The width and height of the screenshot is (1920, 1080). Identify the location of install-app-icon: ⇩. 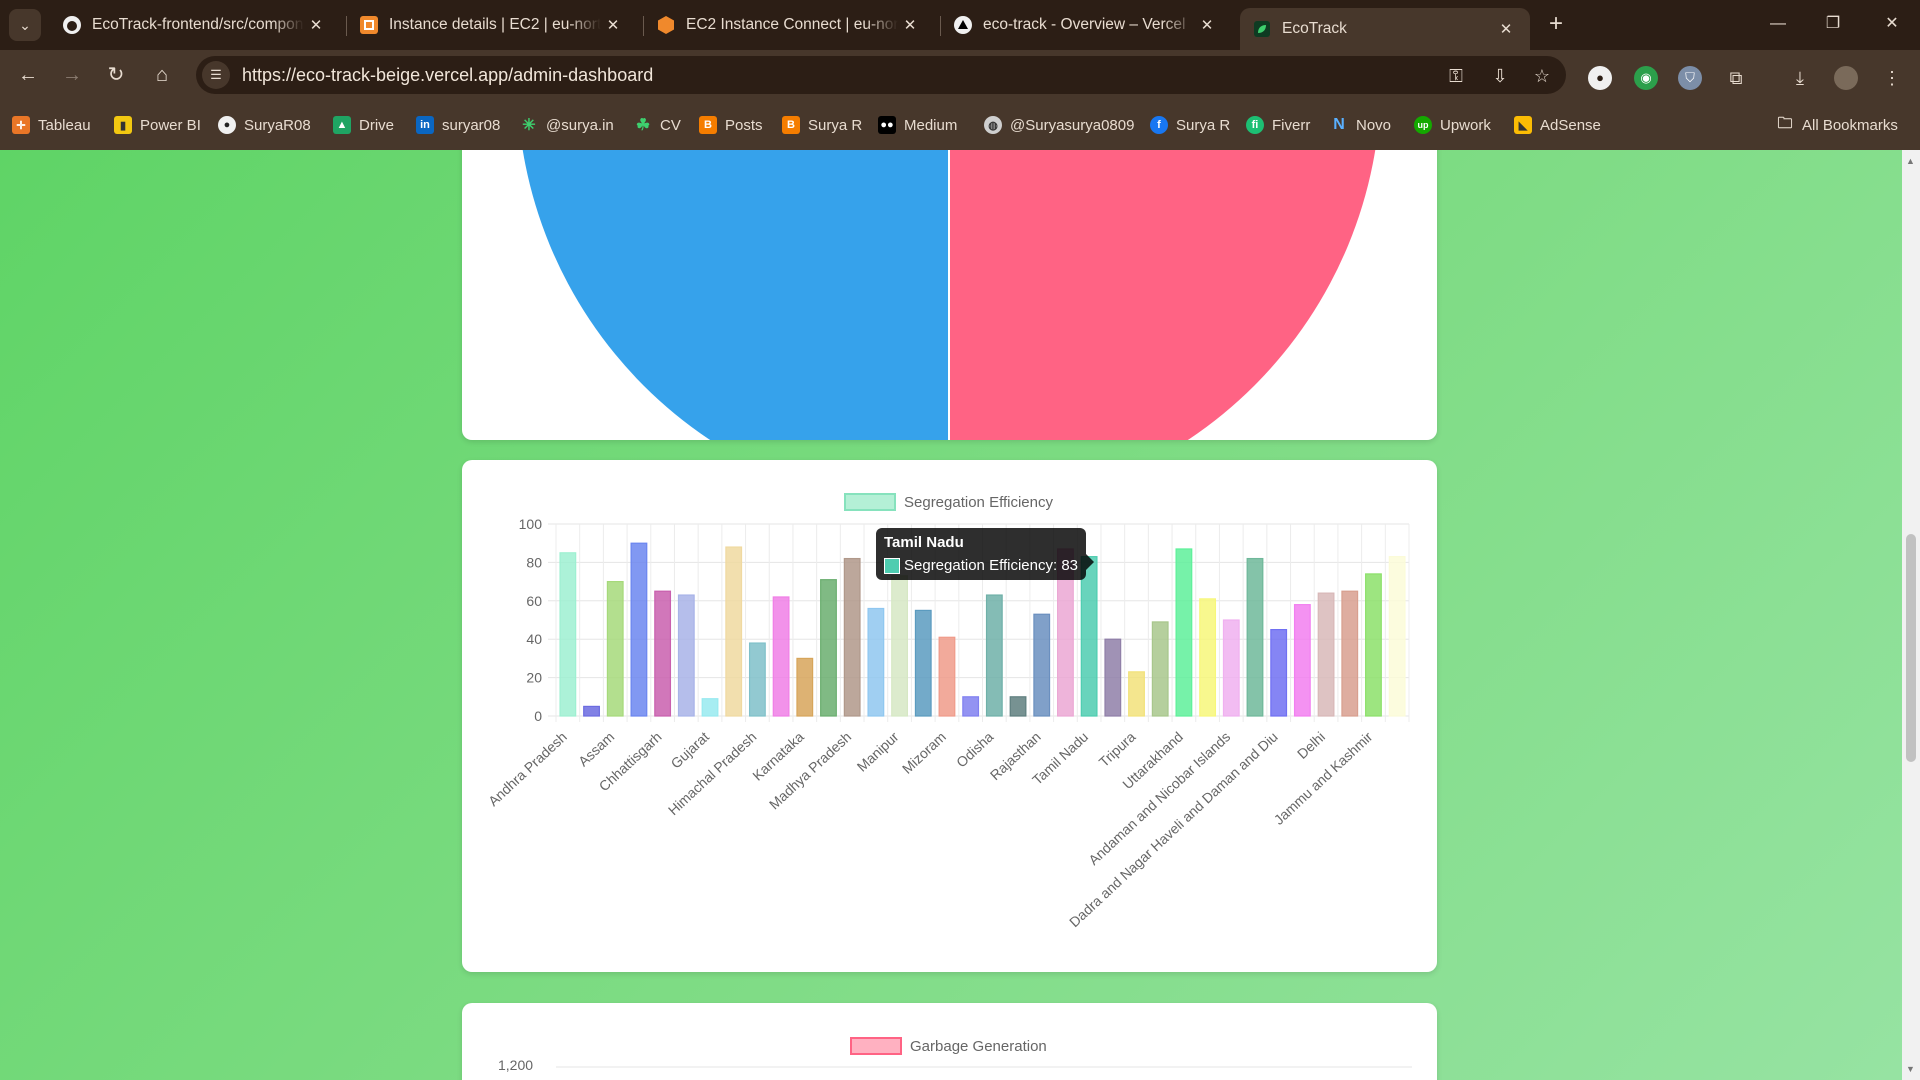
(1500, 76).